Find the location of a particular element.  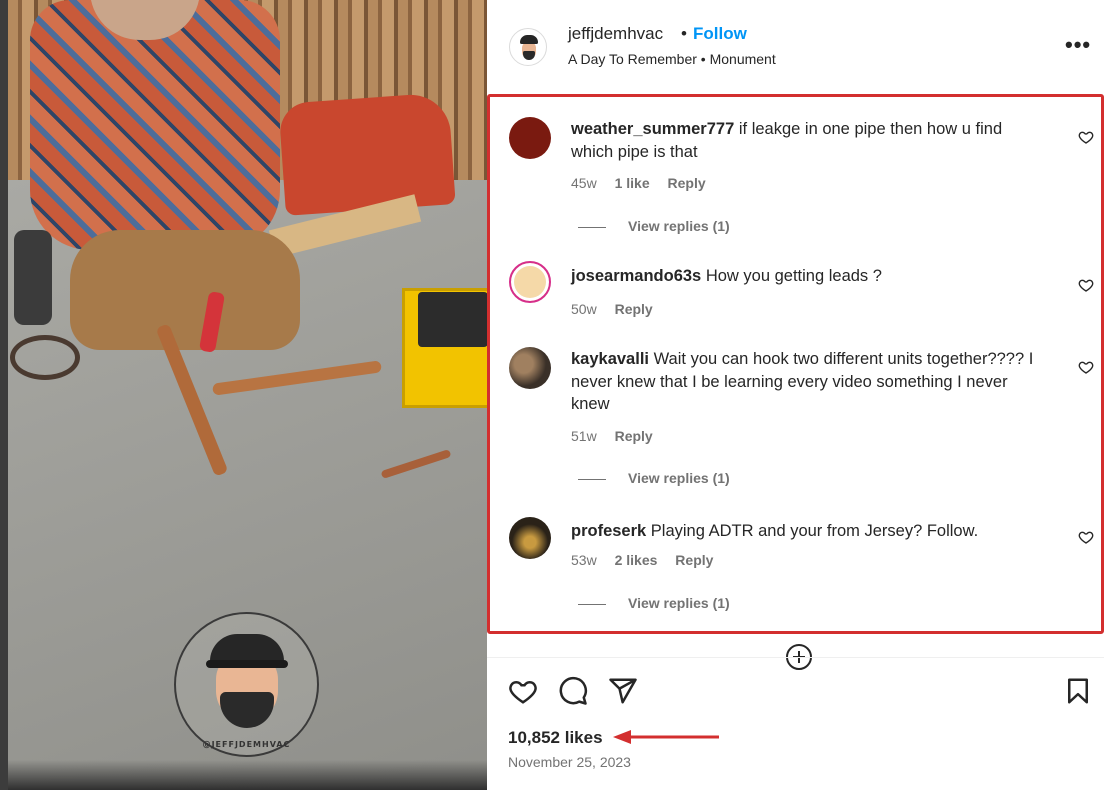

drill-tool is located at coordinates (33, 277).